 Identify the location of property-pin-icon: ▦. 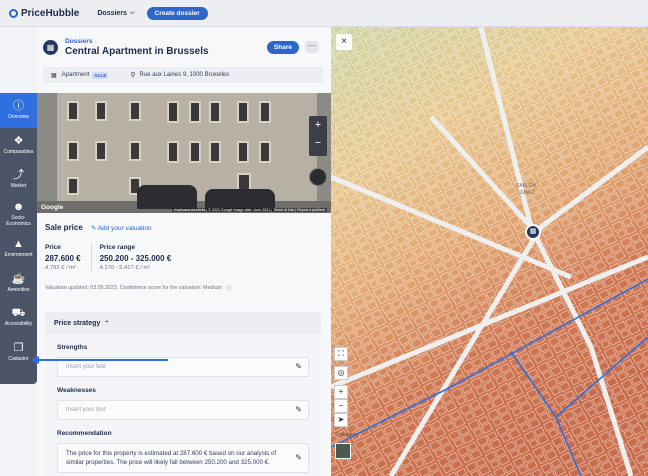
(533, 232).